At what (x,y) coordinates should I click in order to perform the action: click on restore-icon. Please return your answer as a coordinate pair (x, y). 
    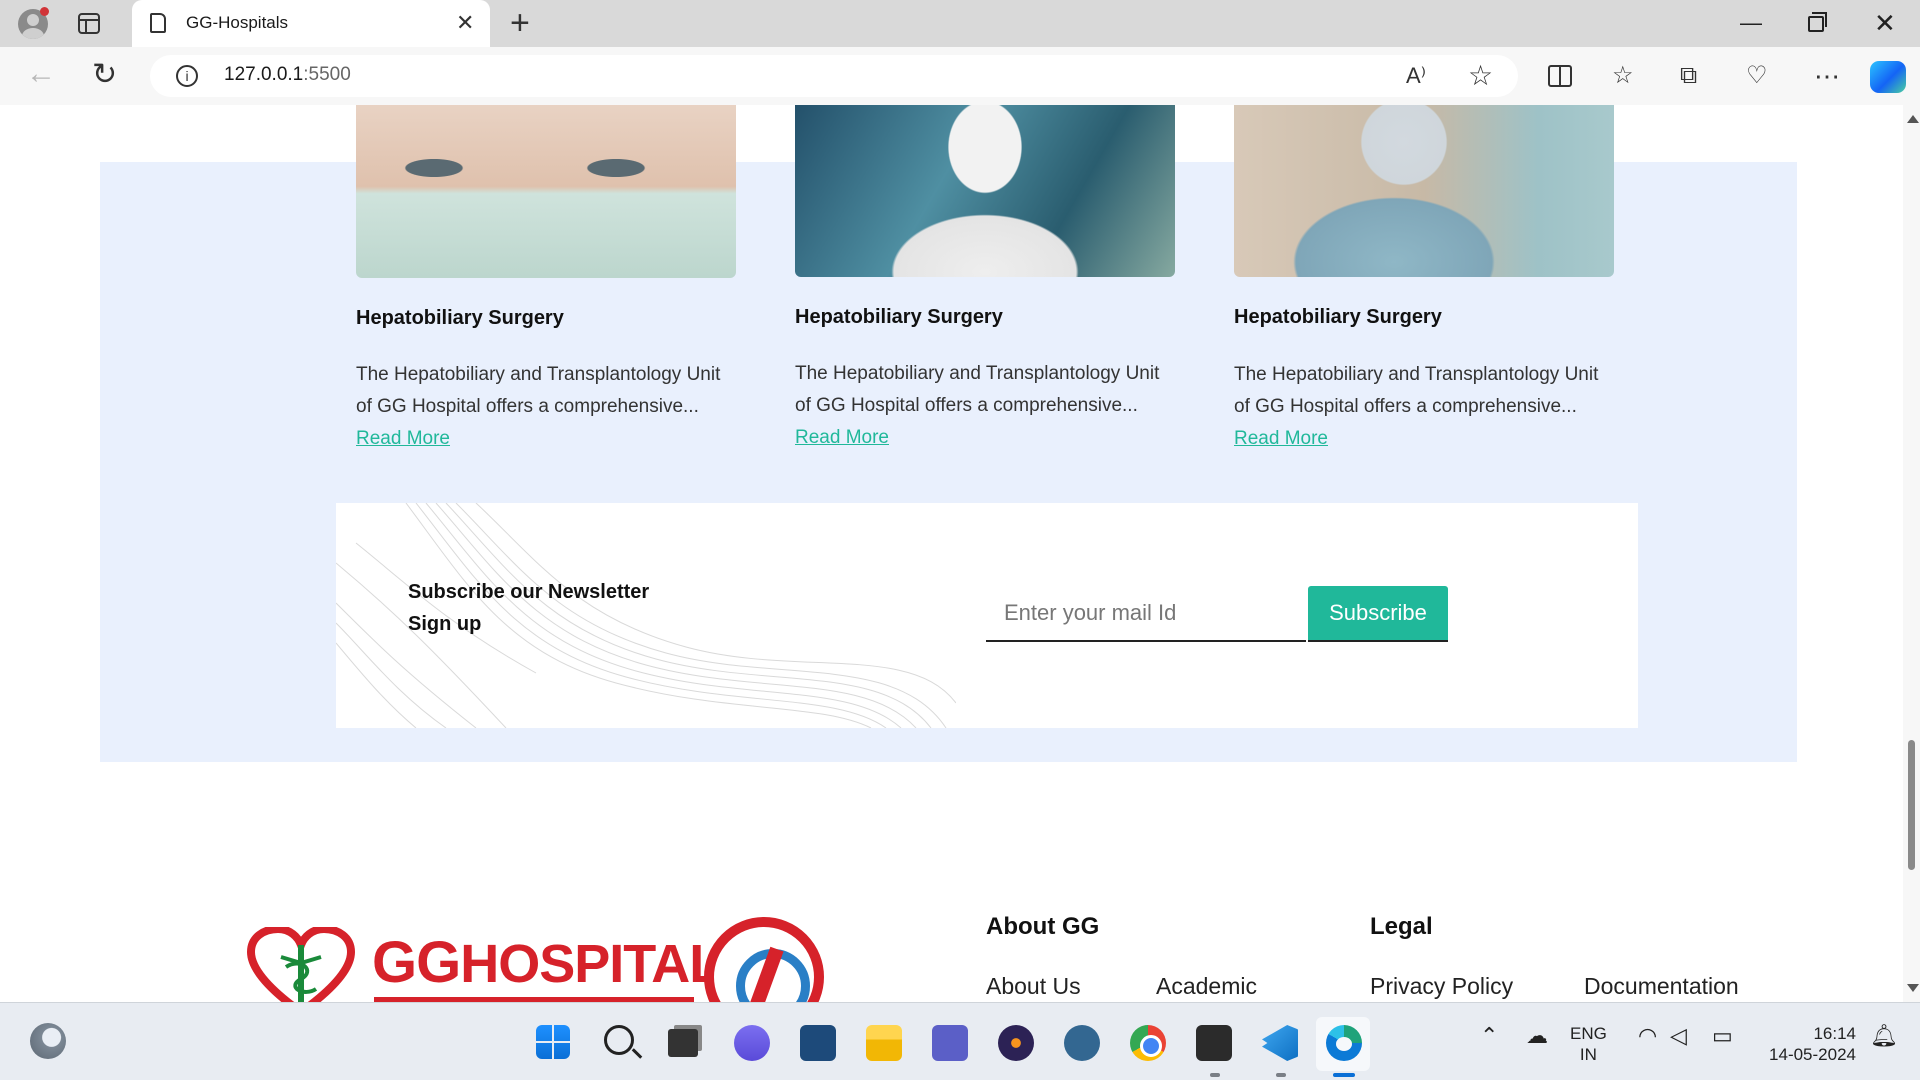
    Looking at the image, I should click on (1817, 22).